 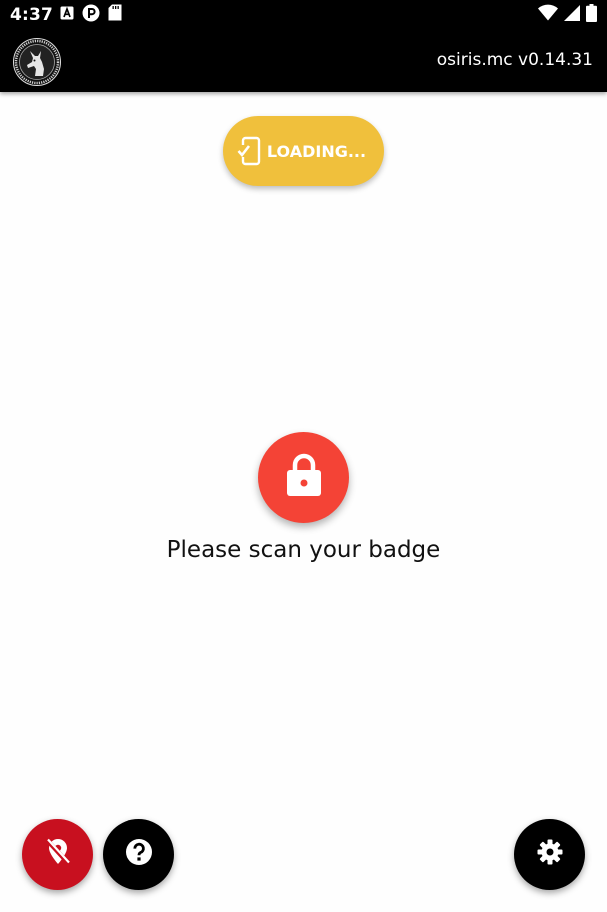 I want to click on notification-p-icon, so click(x=91, y=15).